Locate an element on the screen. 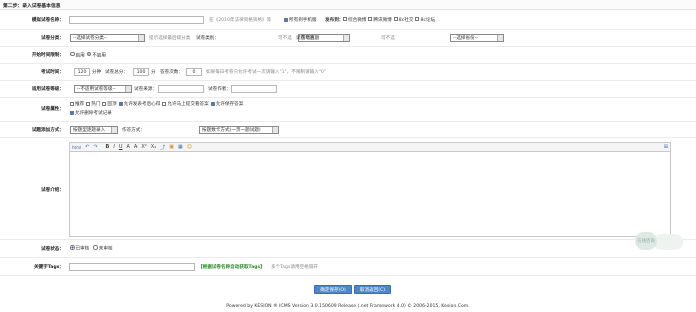  add-mode-select-value: 按题型逐题录入 is located at coordinates (89, 130).